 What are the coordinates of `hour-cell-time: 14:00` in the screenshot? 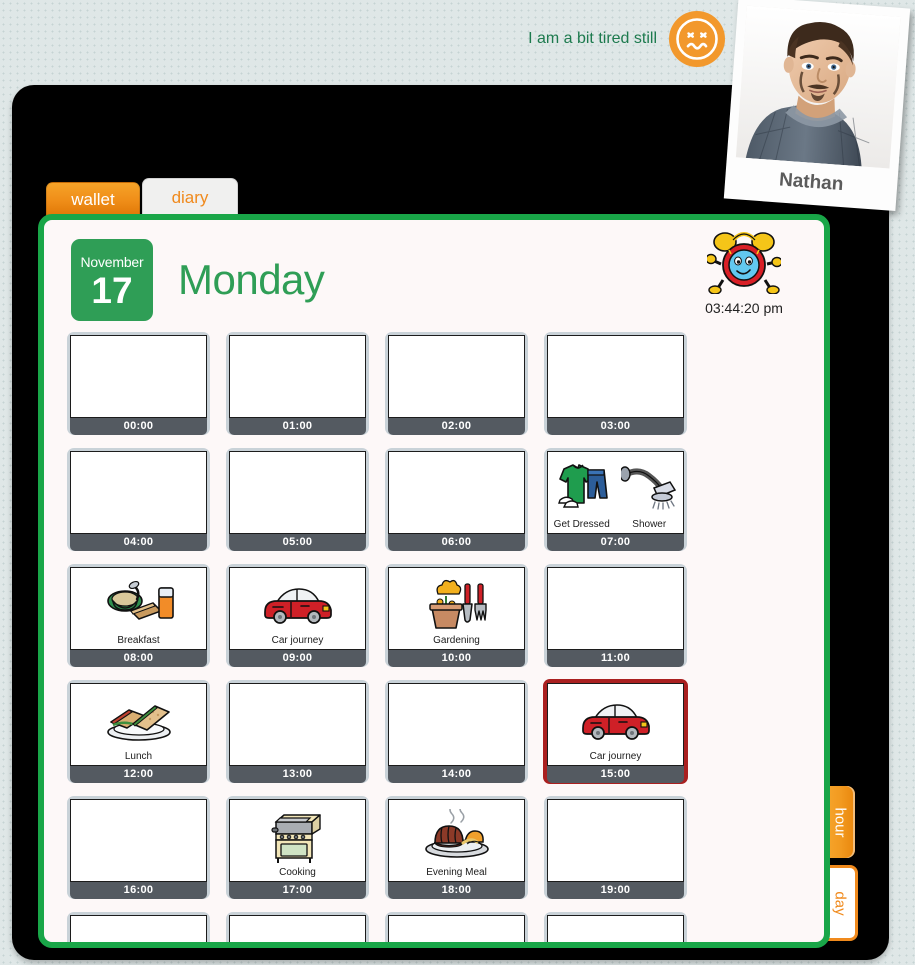 It's located at (456, 774).